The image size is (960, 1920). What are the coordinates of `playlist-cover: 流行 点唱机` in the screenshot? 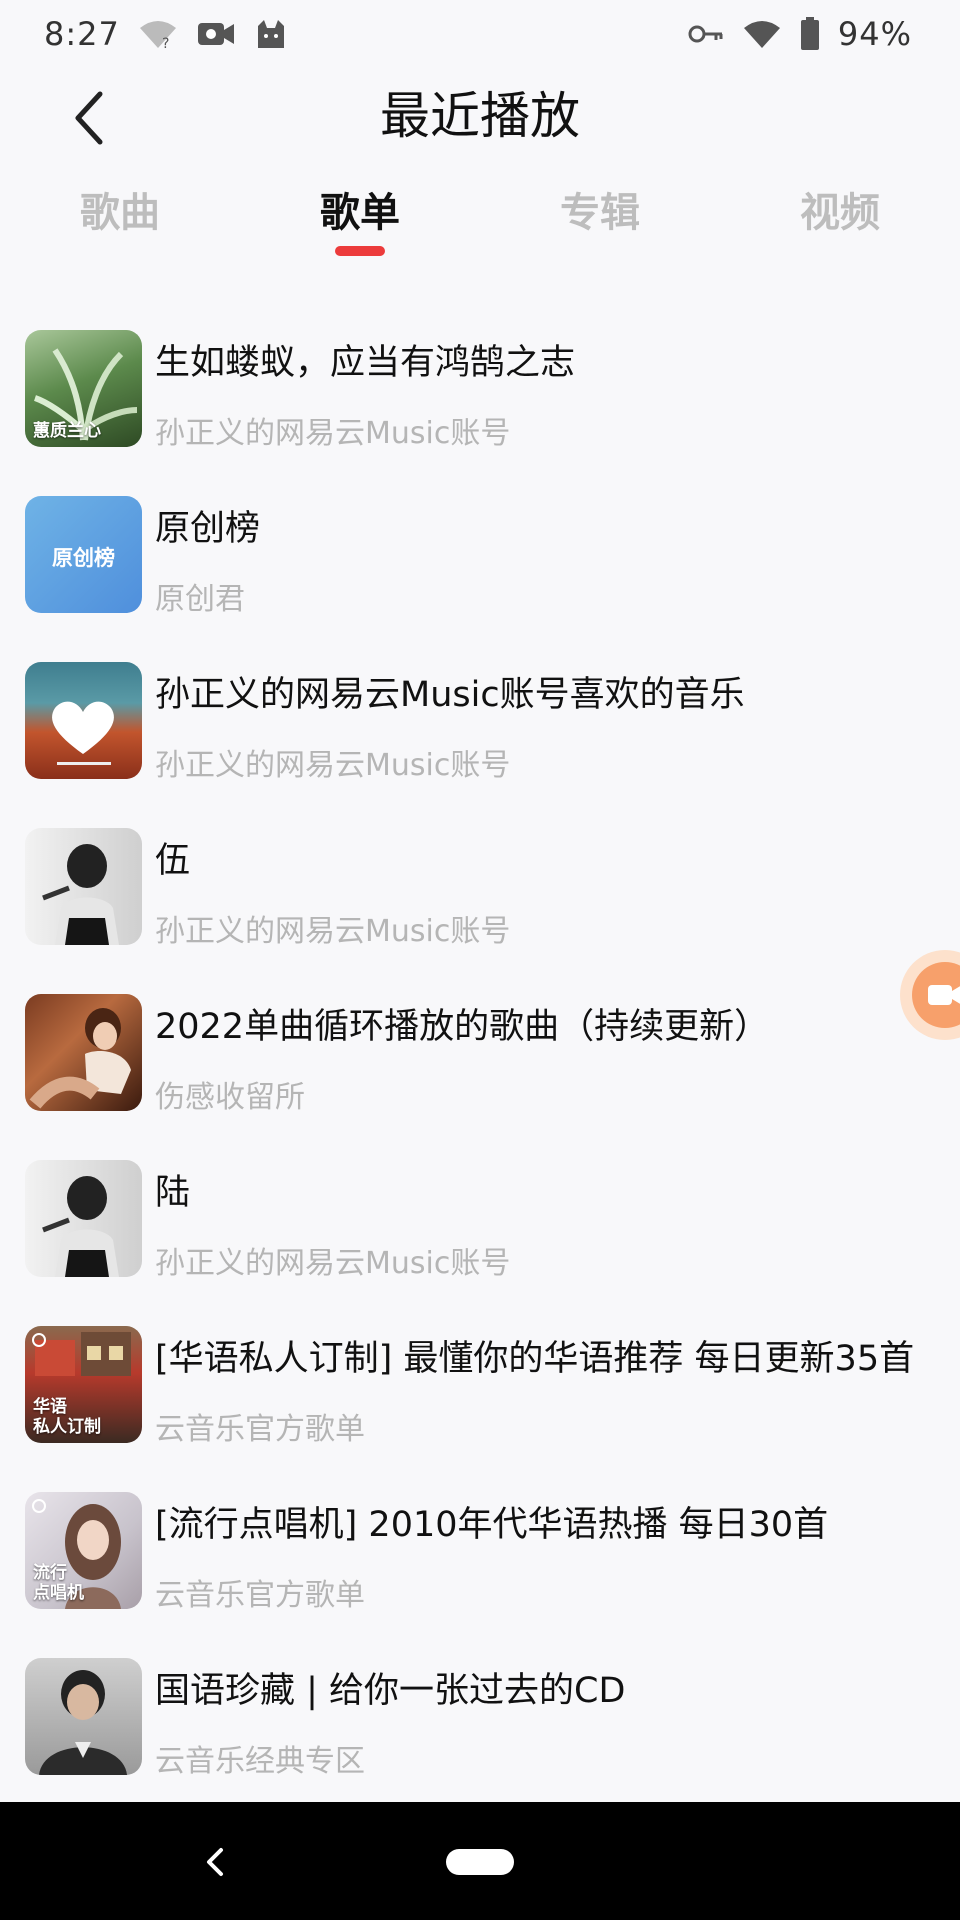 It's located at (83, 1550).